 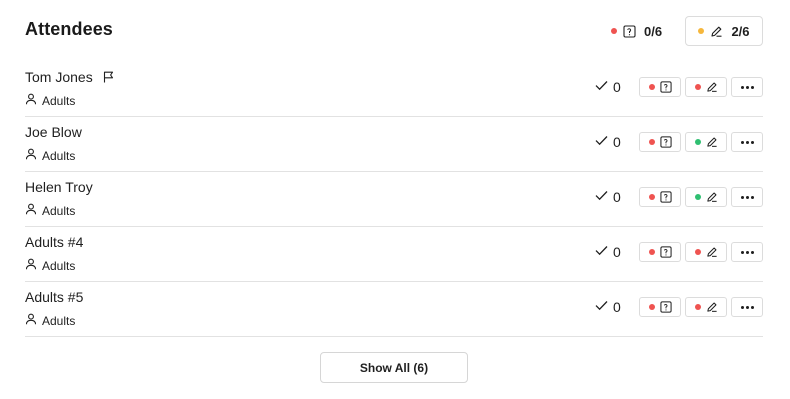 I want to click on forms-count: 0/6, so click(x=653, y=31).